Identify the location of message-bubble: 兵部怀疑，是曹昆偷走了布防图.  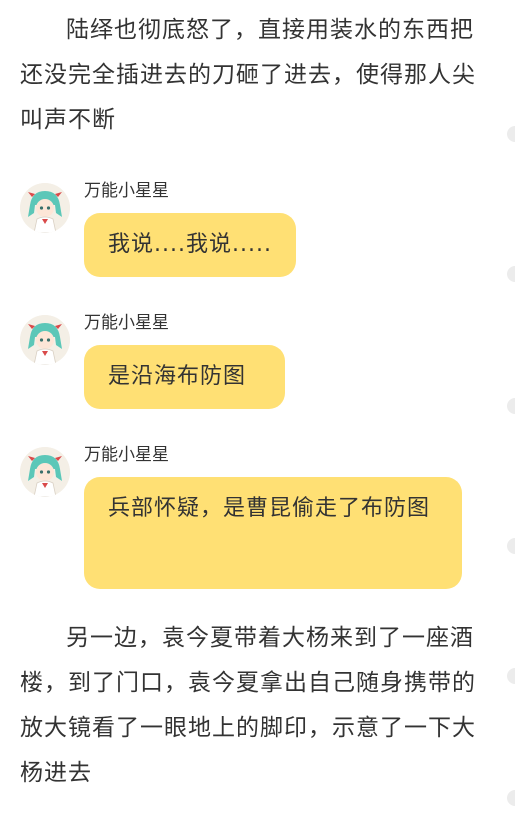
(273, 533).